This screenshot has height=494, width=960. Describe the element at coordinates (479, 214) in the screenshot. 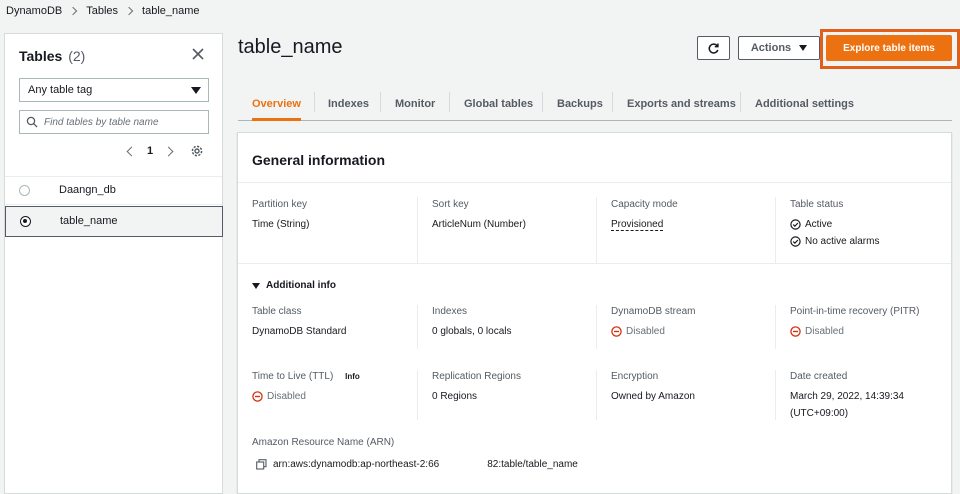

I see `sort-key-field: Sort key ArticleNum (Number)` at that location.